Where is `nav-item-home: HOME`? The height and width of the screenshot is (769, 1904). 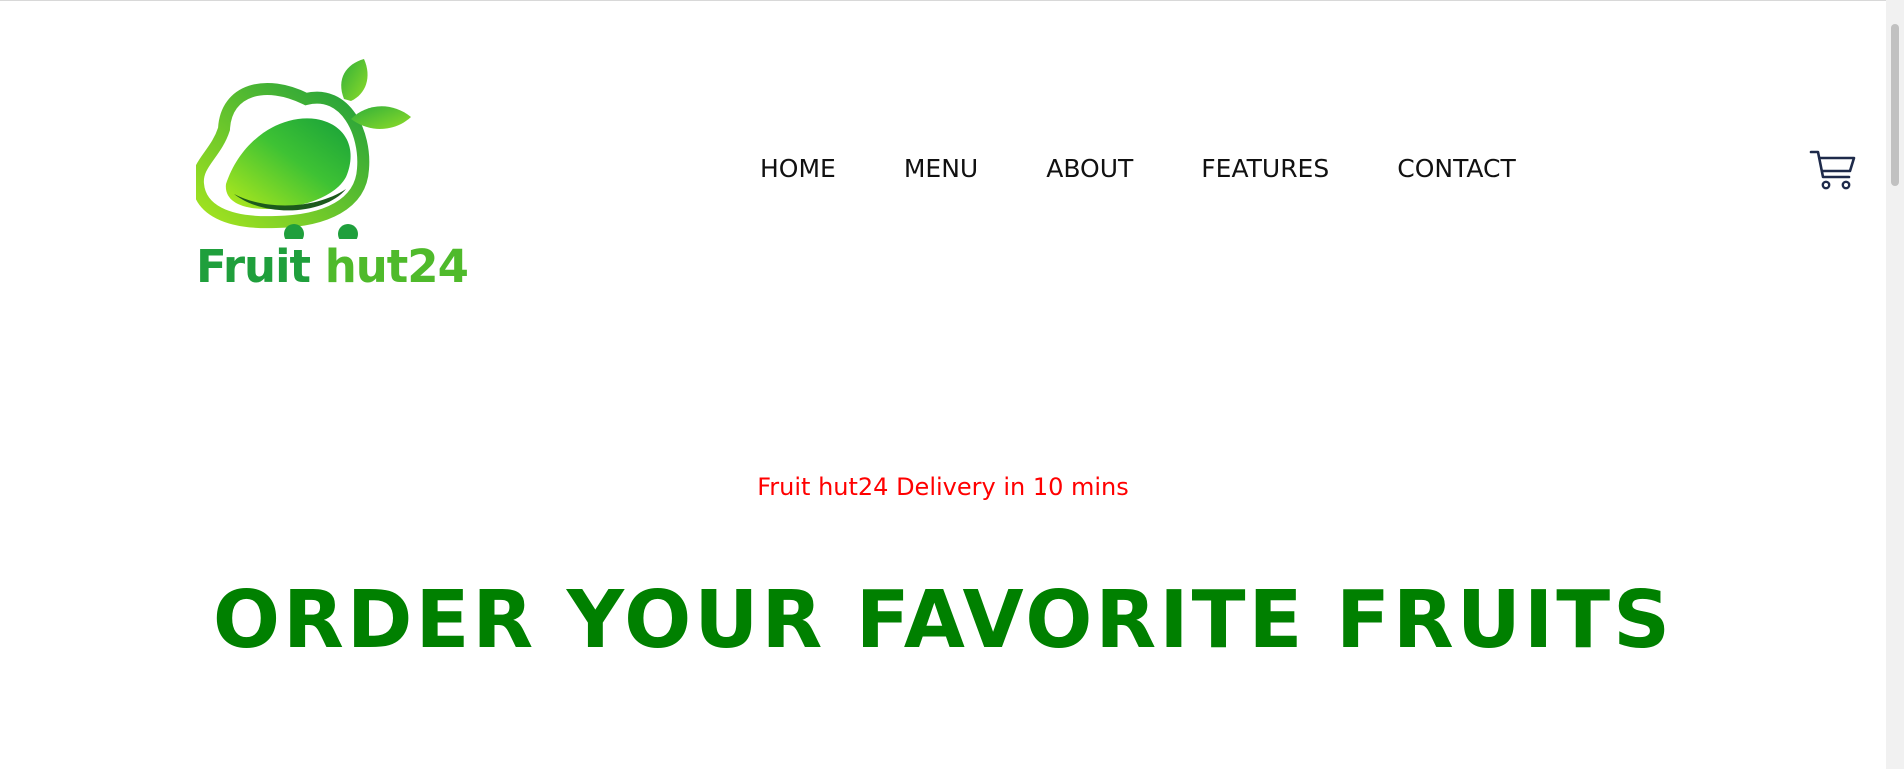 nav-item-home: HOME is located at coordinates (798, 169).